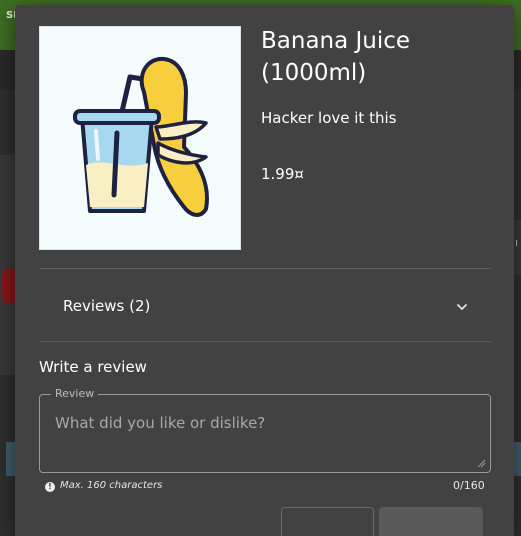 This screenshot has width=521, height=536. What do you see at coordinates (111, 485) in the screenshot?
I see `review-hint-text: Max. 160 characters` at bounding box center [111, 485].